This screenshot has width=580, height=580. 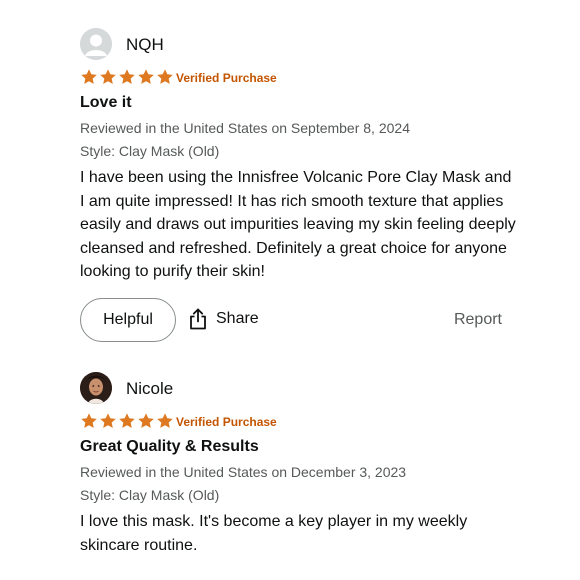 I want to click on reviewer-profile: Nicole, so click(x=310, y=390).